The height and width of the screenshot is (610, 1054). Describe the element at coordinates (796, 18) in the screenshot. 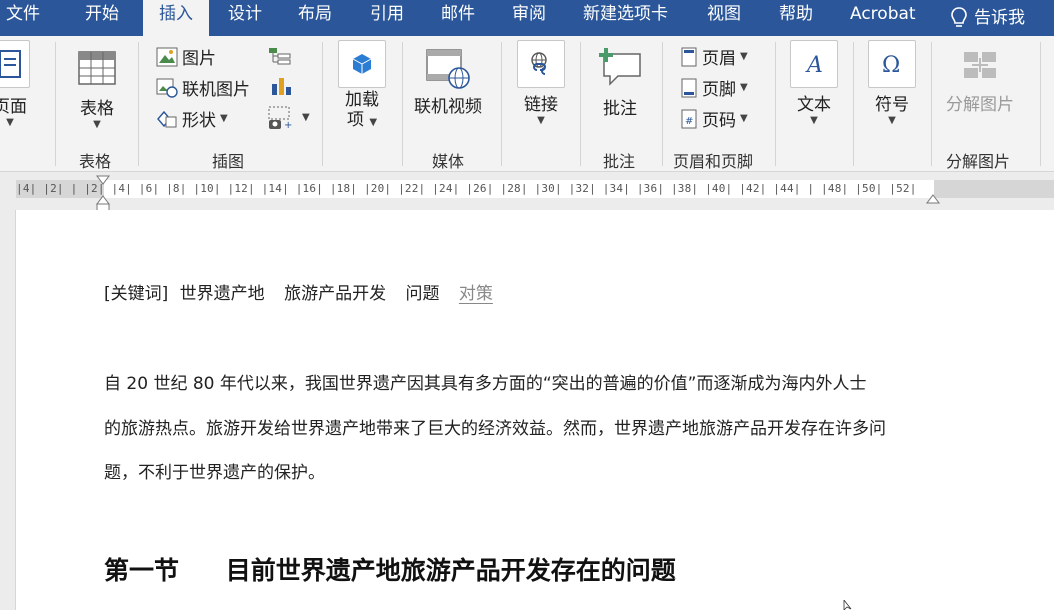

I see `tab-help: 帮助` at that location.